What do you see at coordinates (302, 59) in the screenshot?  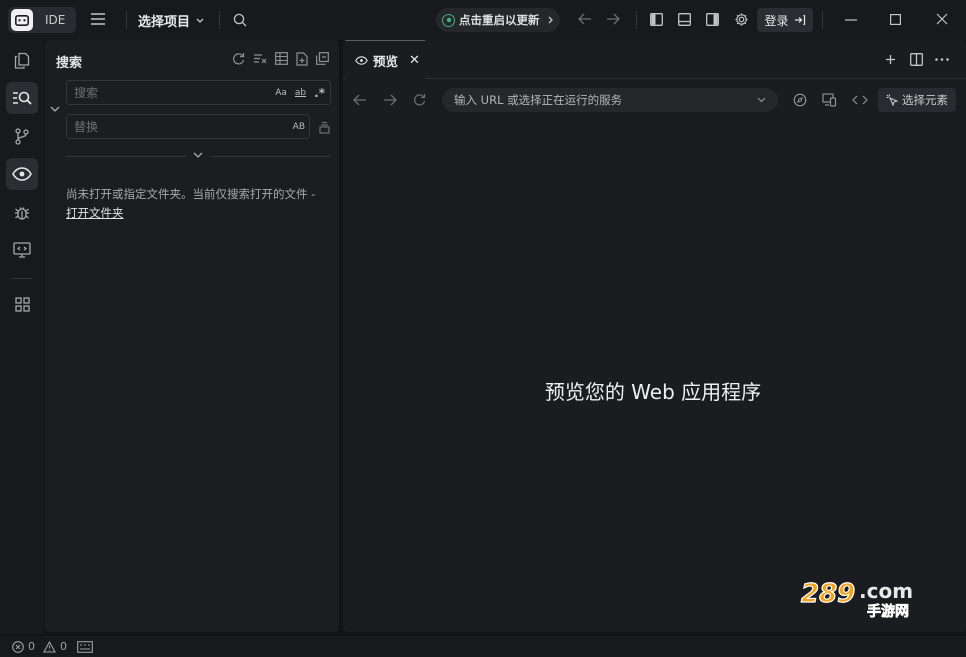 I see `new-search-file-icon` at bounding box center [302, 59].